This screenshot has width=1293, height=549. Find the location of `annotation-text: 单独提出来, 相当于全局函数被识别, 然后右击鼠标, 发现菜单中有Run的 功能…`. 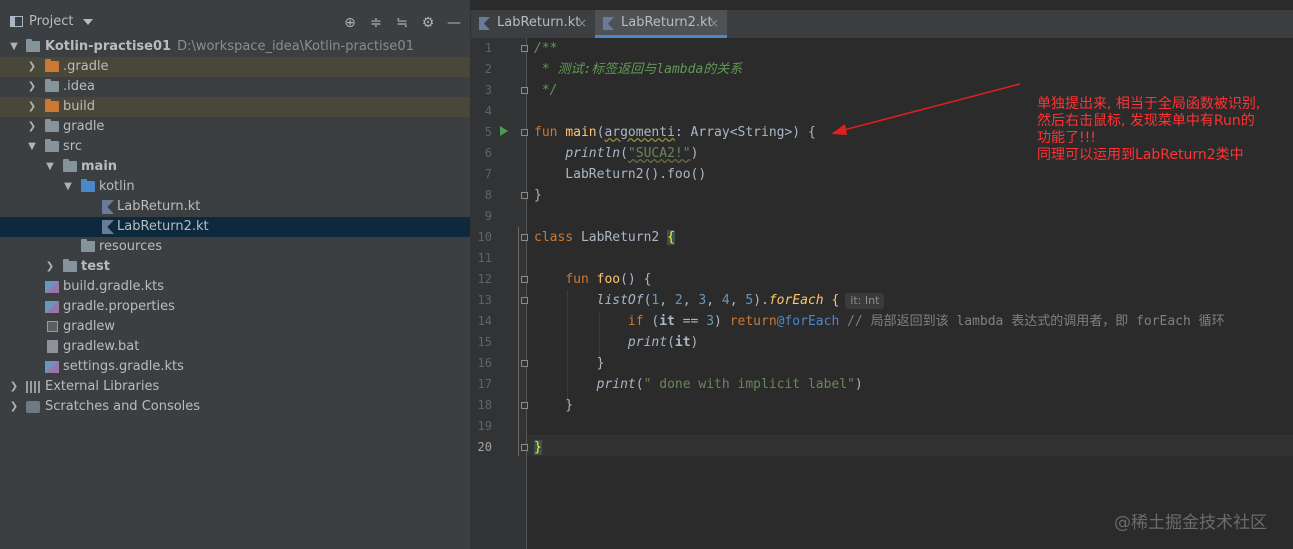

annotation-text: 单独提出来, 相当于全局函数被识别, 然后右击鼠标, 发现菜单中有Run的 功能… is located at coordinates (1157, 130).